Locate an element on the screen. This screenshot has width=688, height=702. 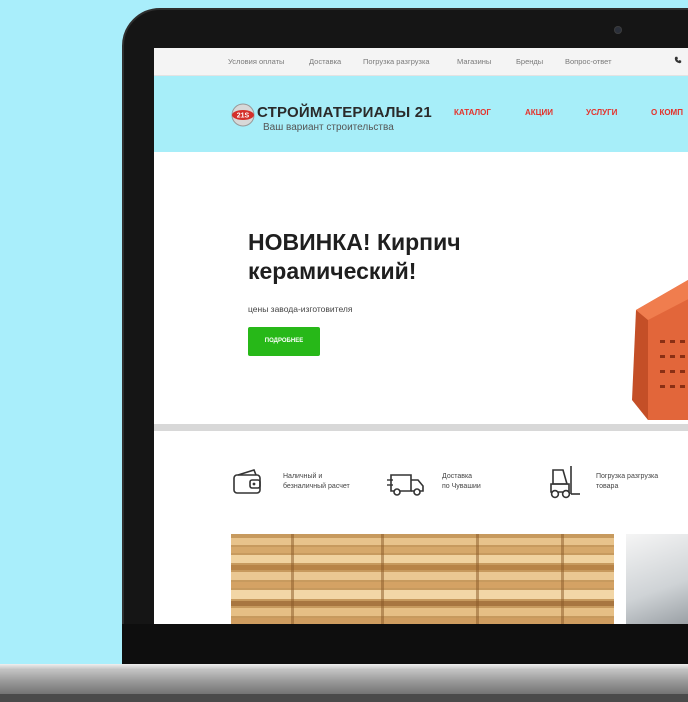
phone-icon is located at coordinates (678, 60).